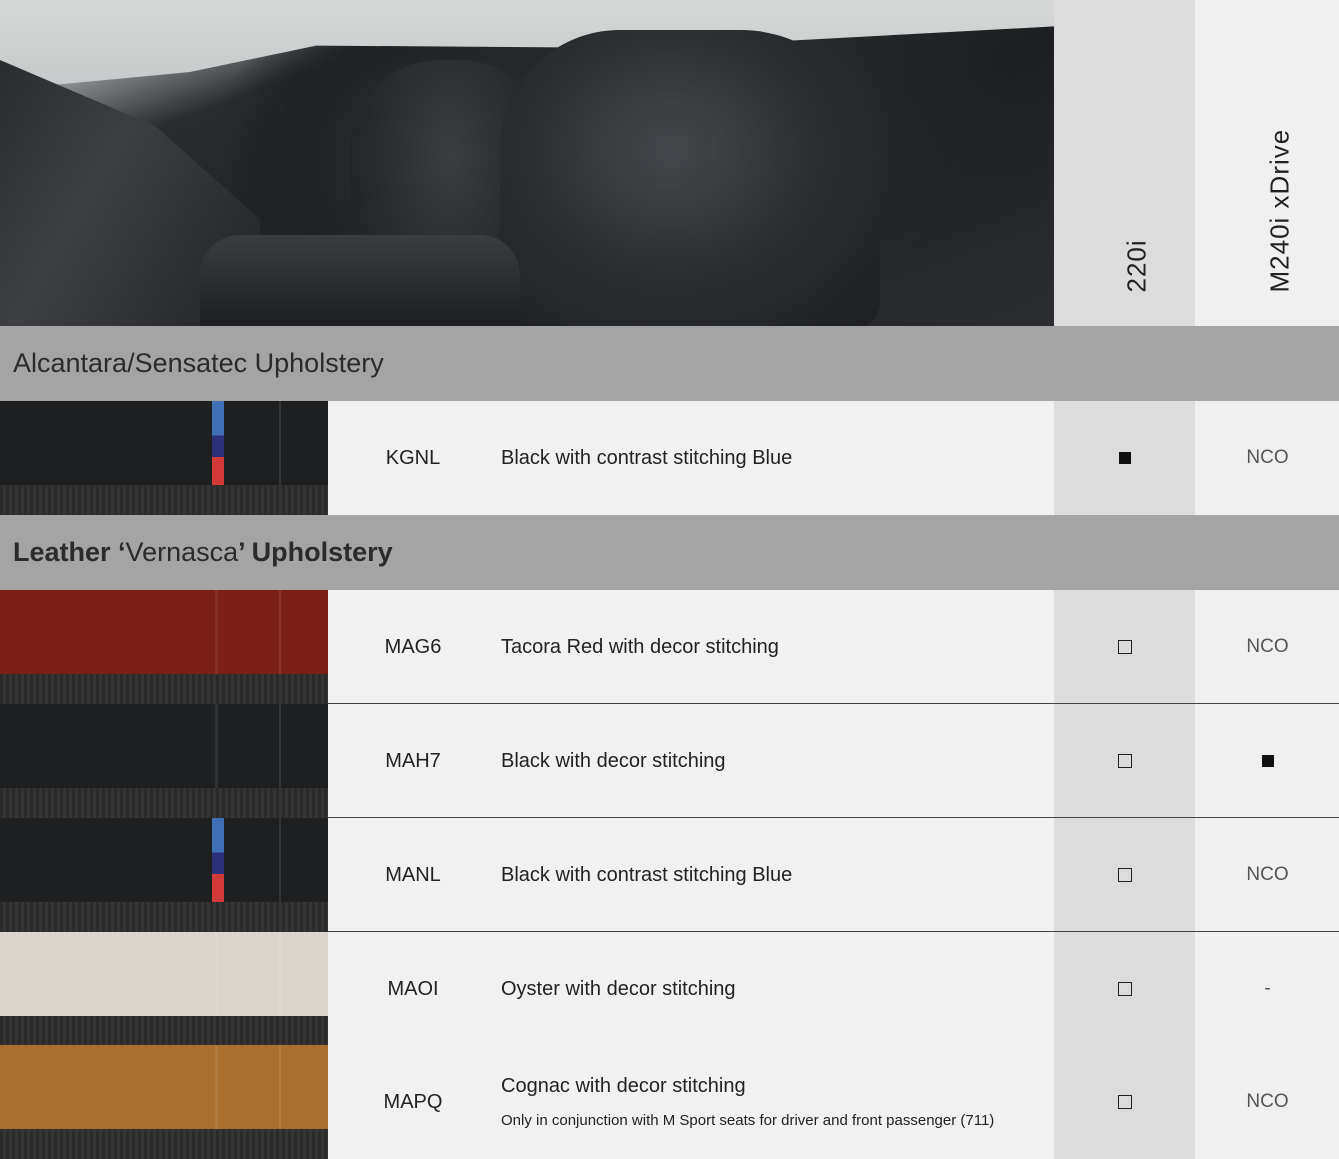 The height and width of the screenshot is (1159, 1339). I want to click on photo-center-console, so click(360, 280).